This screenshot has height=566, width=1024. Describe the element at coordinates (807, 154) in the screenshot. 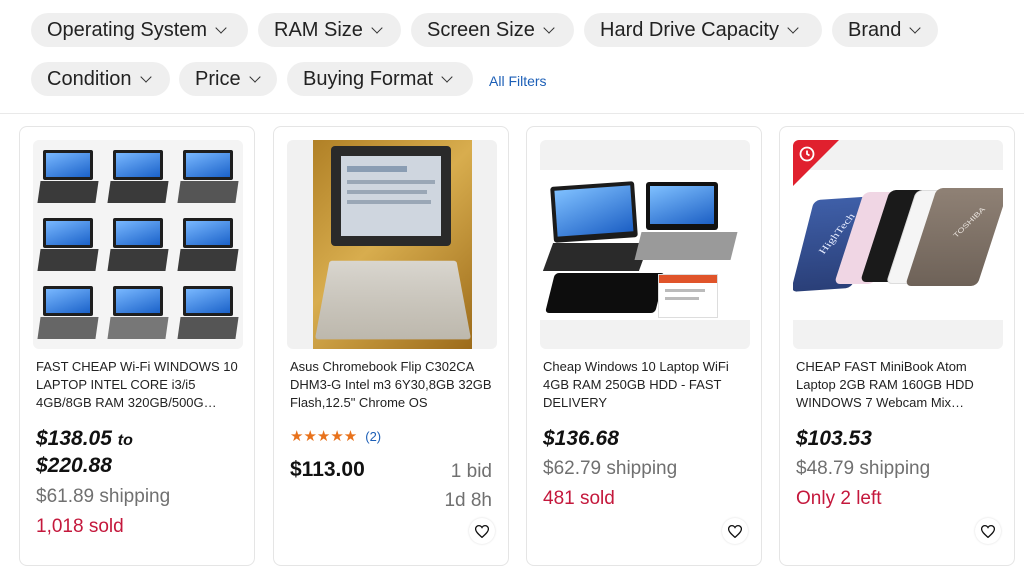

I see `clock-icon` at that location.